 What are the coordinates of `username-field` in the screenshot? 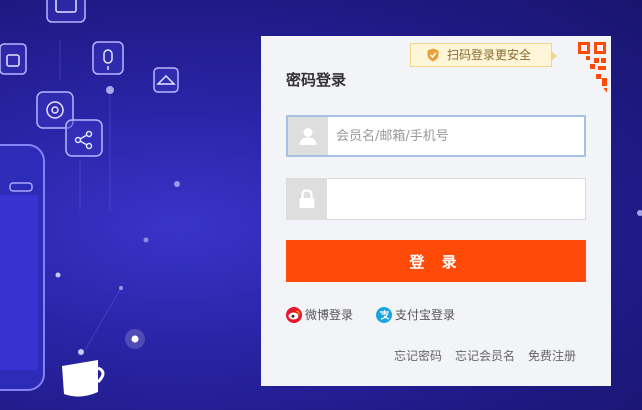 It's located at (436, 136).